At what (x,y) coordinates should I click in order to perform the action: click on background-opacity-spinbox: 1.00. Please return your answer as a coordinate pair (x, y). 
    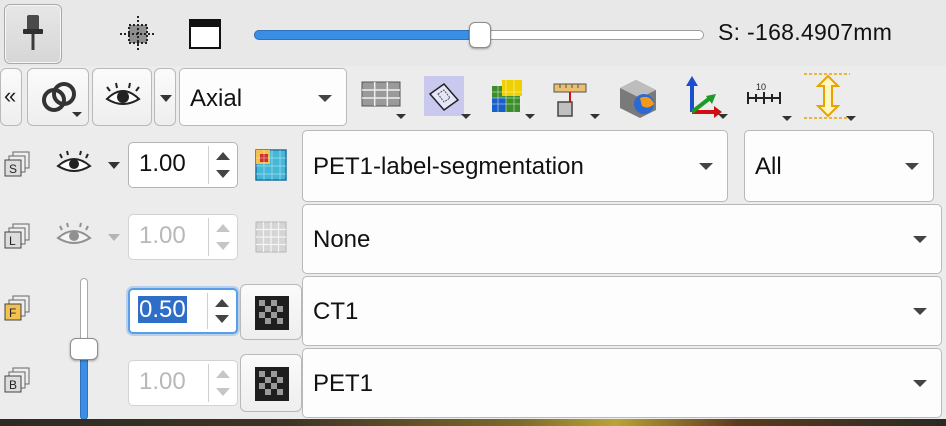
    Looking at the image, I should click on (183, 383).